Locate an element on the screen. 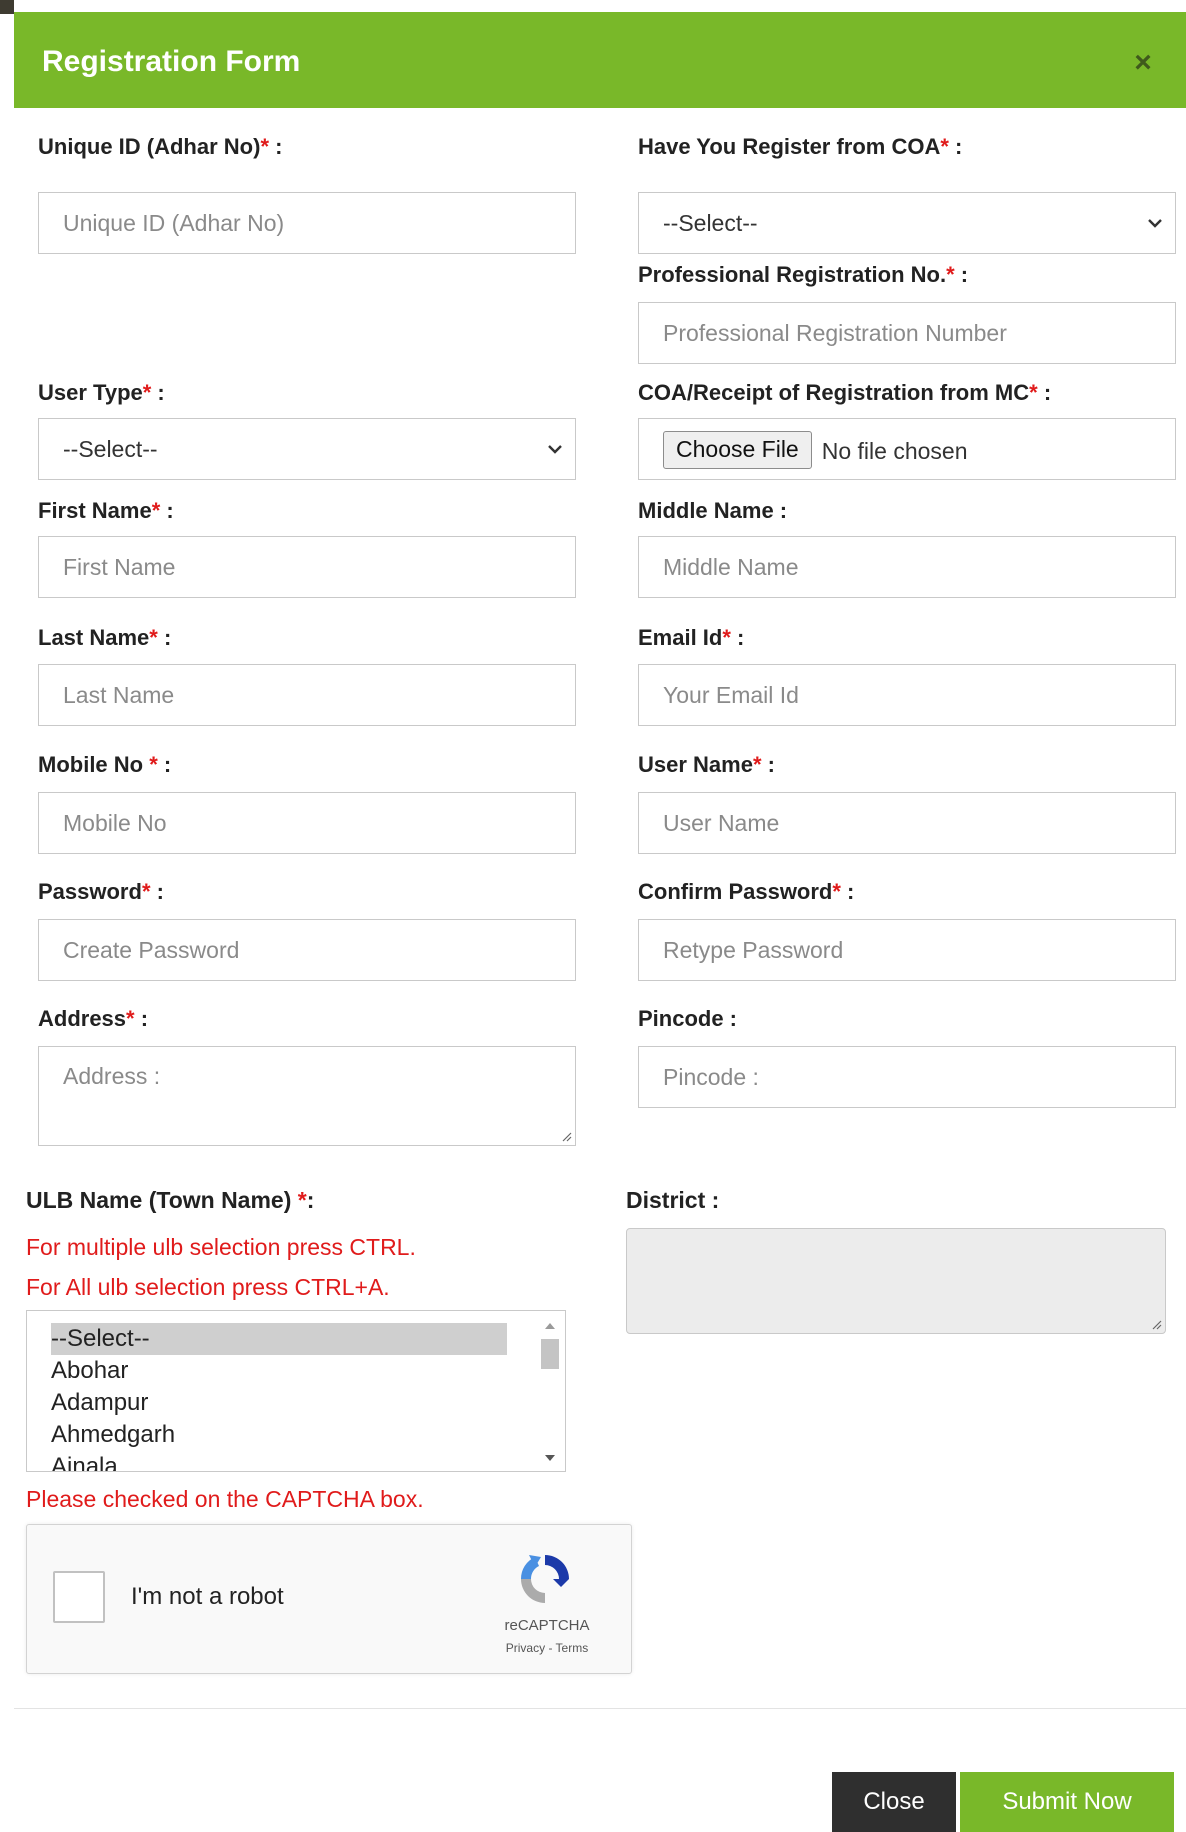 The width and height of the screenshot is (1186, 1832). district-label: District : is located at coordinates (673, 1200).